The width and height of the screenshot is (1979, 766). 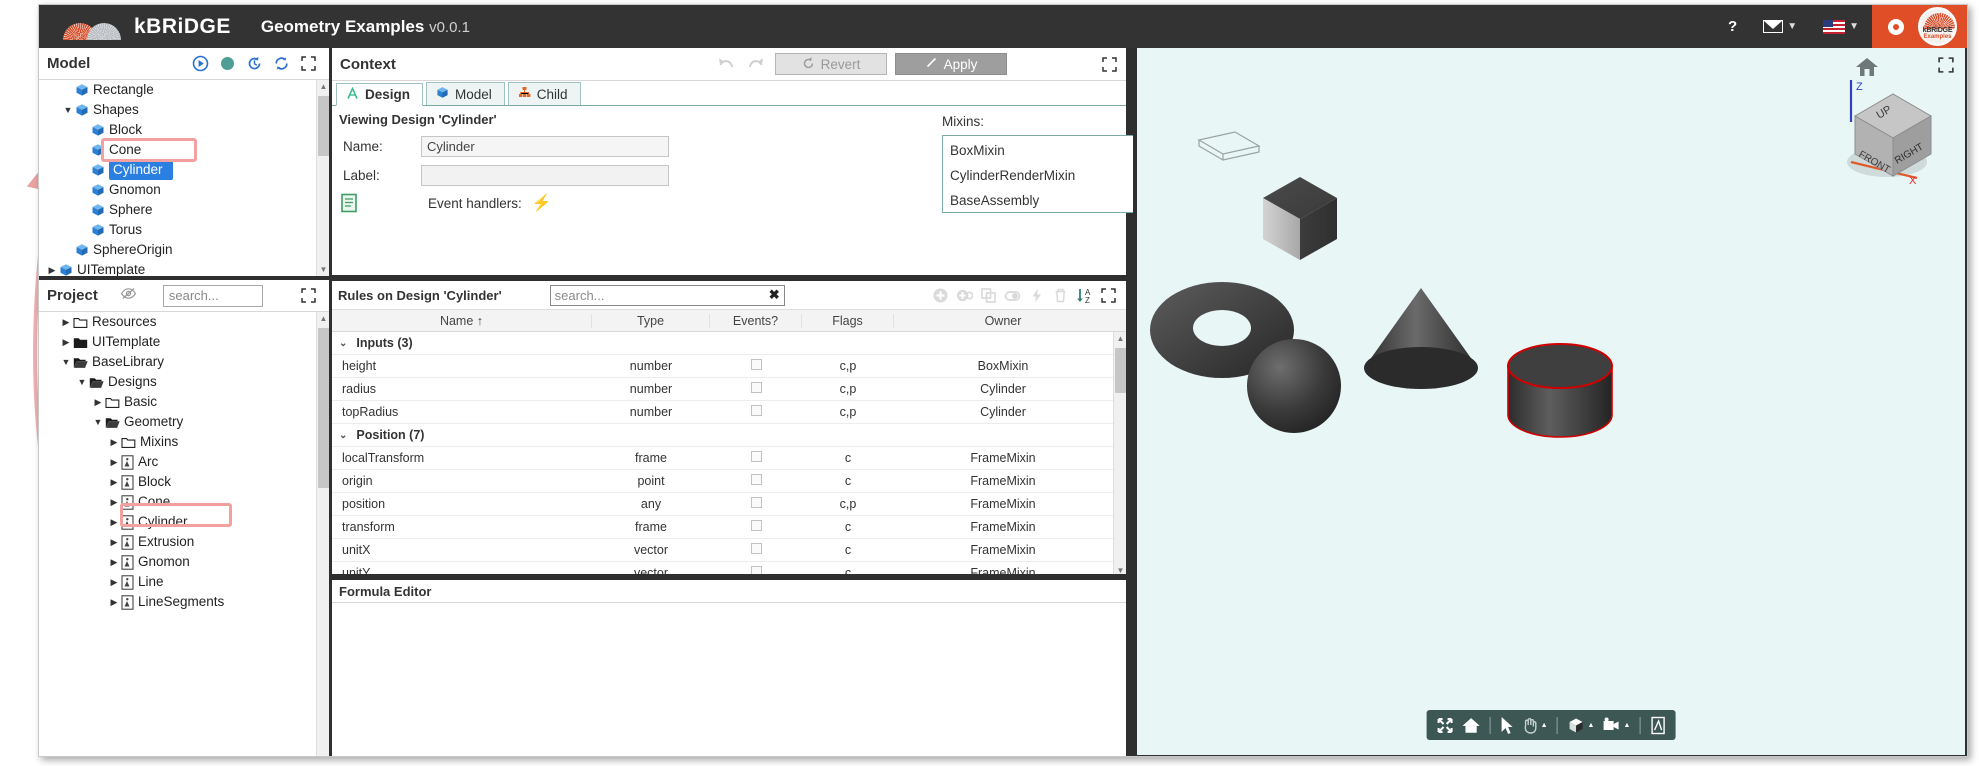 What do you see at coordinates (729, 481) in the screenshot?
I see `table-row: origin point c FrameMixin` at bounding box center [729, 481].